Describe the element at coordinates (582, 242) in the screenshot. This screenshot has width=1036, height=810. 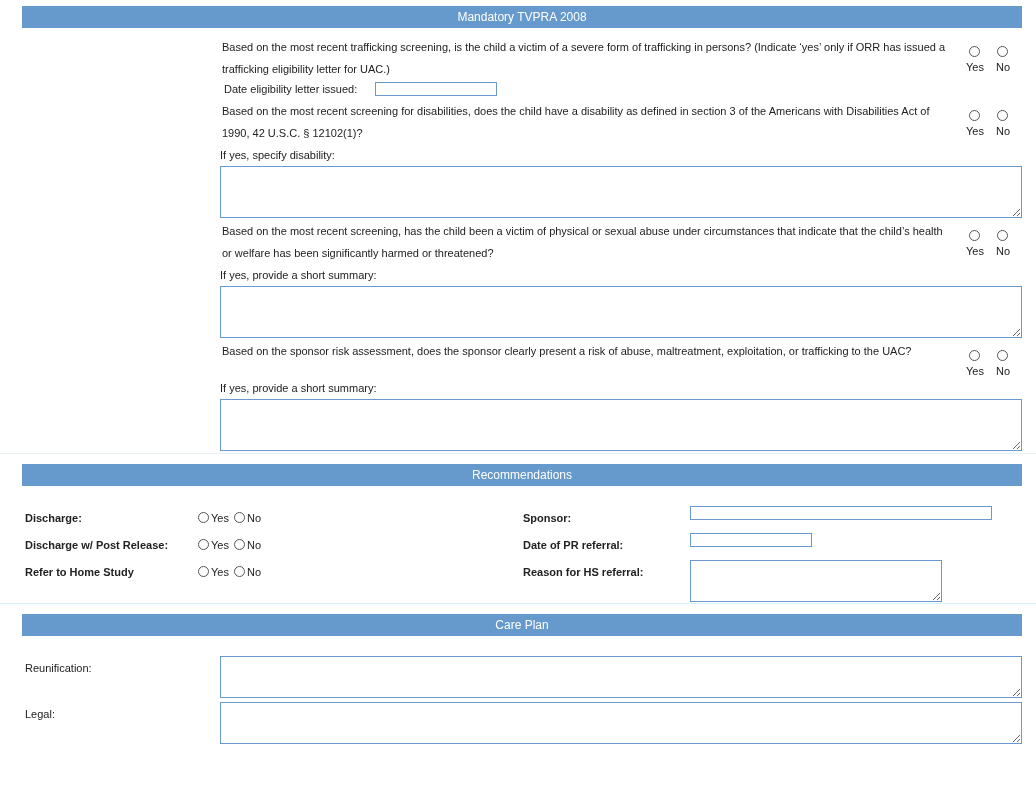
I see `question-text: Based on the most recent screening, has the child been a victim of physical or sexual abuse under circumstances that indicate that the child’s health or welfare has been significantly harmed or threatened?` at that location.